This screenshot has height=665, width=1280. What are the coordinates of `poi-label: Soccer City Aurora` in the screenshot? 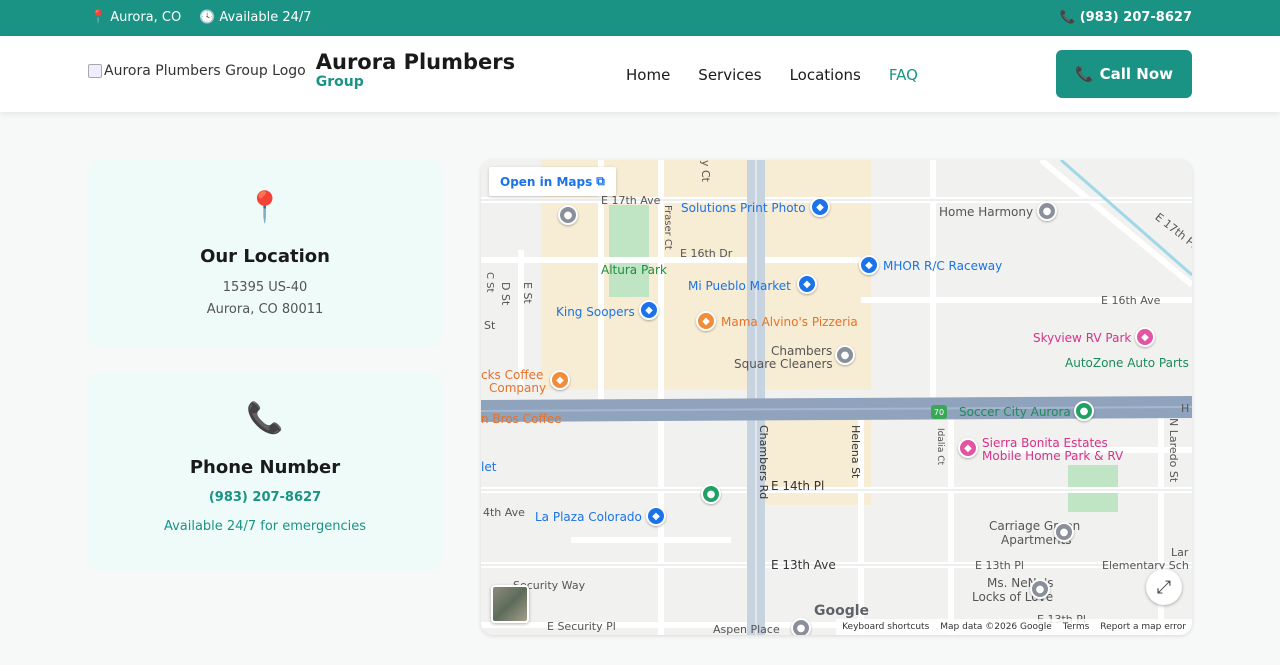 It's located at (1015, 412).